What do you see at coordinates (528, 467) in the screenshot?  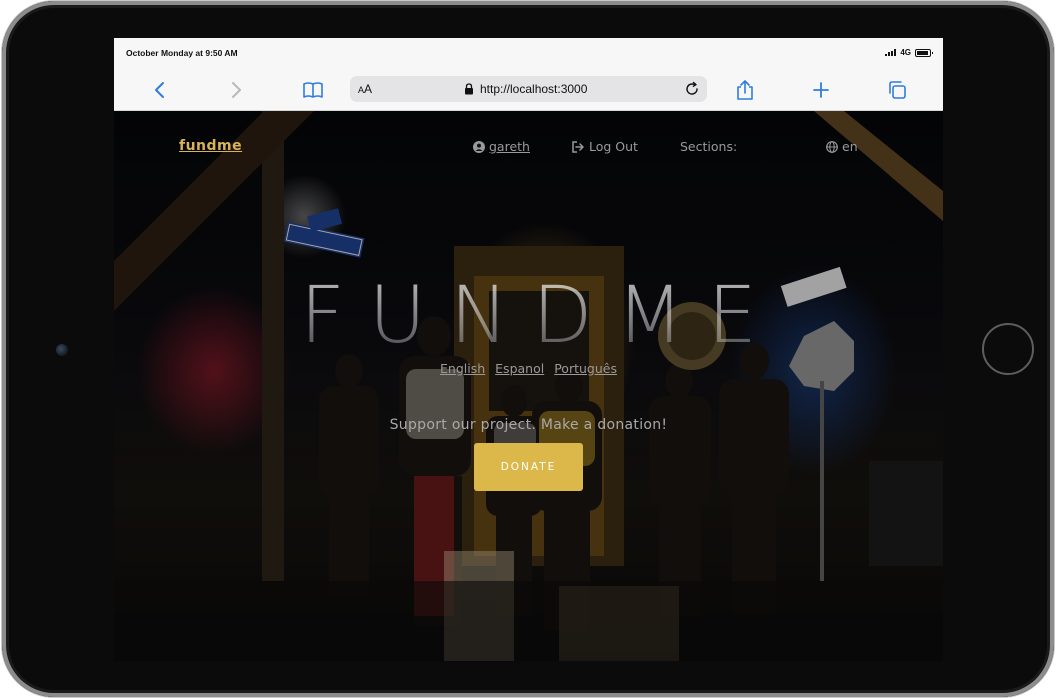 I see `donate-button: DONATE` at bounding box center [528, 467].